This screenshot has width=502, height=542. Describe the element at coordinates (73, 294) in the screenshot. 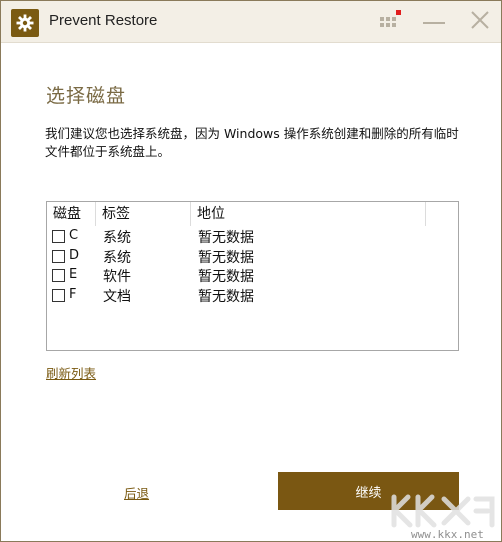

I see `drive-letter: F` at that location.